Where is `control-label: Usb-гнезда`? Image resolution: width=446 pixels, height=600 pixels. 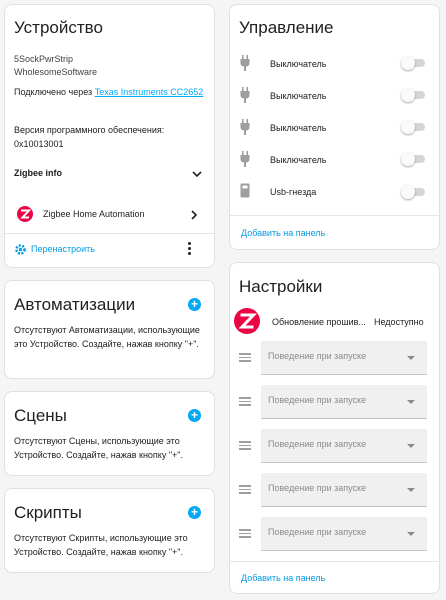 control-label: Usb-гнезда is located at coordinates (293, 192).